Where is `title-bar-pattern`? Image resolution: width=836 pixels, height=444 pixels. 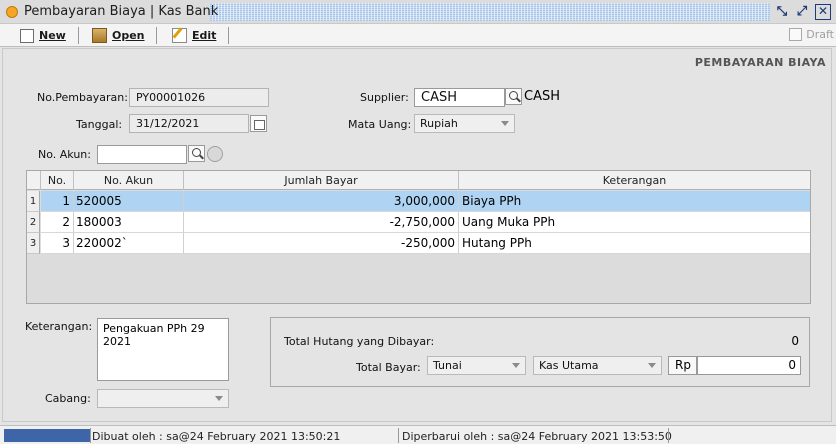 title-bar-pattern is located at coordinates (490, 12).